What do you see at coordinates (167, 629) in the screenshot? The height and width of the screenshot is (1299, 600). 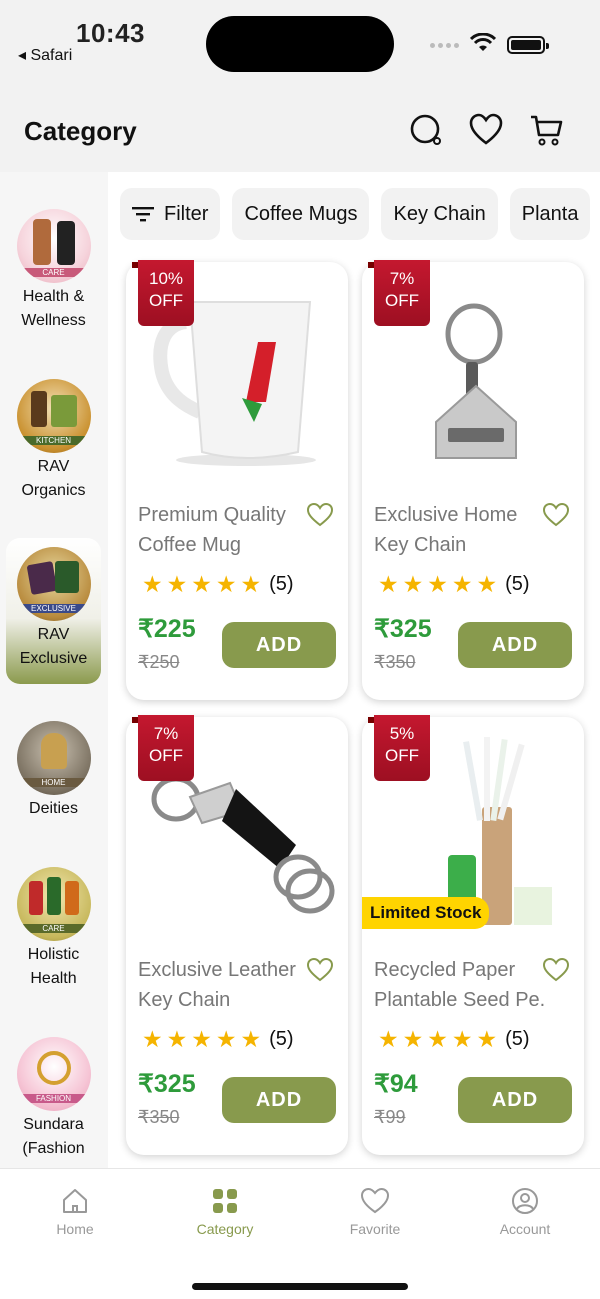 I see `price: ₹225` at bounding box center [167, 629].